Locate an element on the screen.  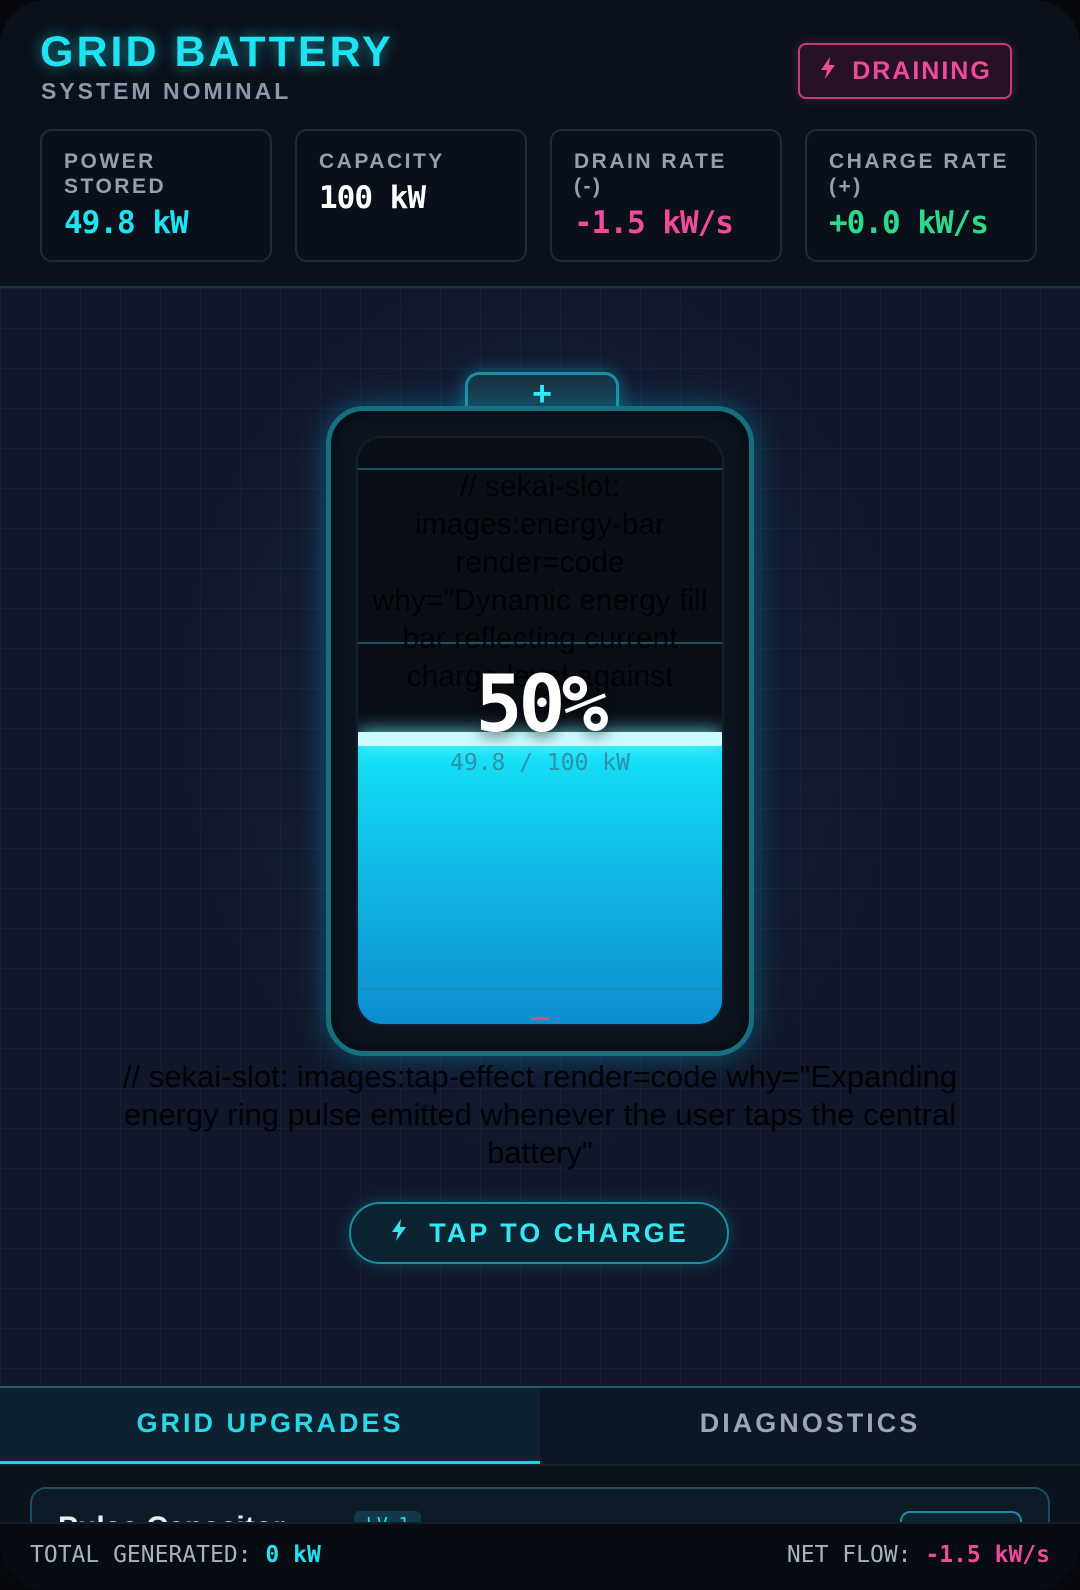
stat-label: CHARGE RATE (+) is located at coordinates (919, 174).